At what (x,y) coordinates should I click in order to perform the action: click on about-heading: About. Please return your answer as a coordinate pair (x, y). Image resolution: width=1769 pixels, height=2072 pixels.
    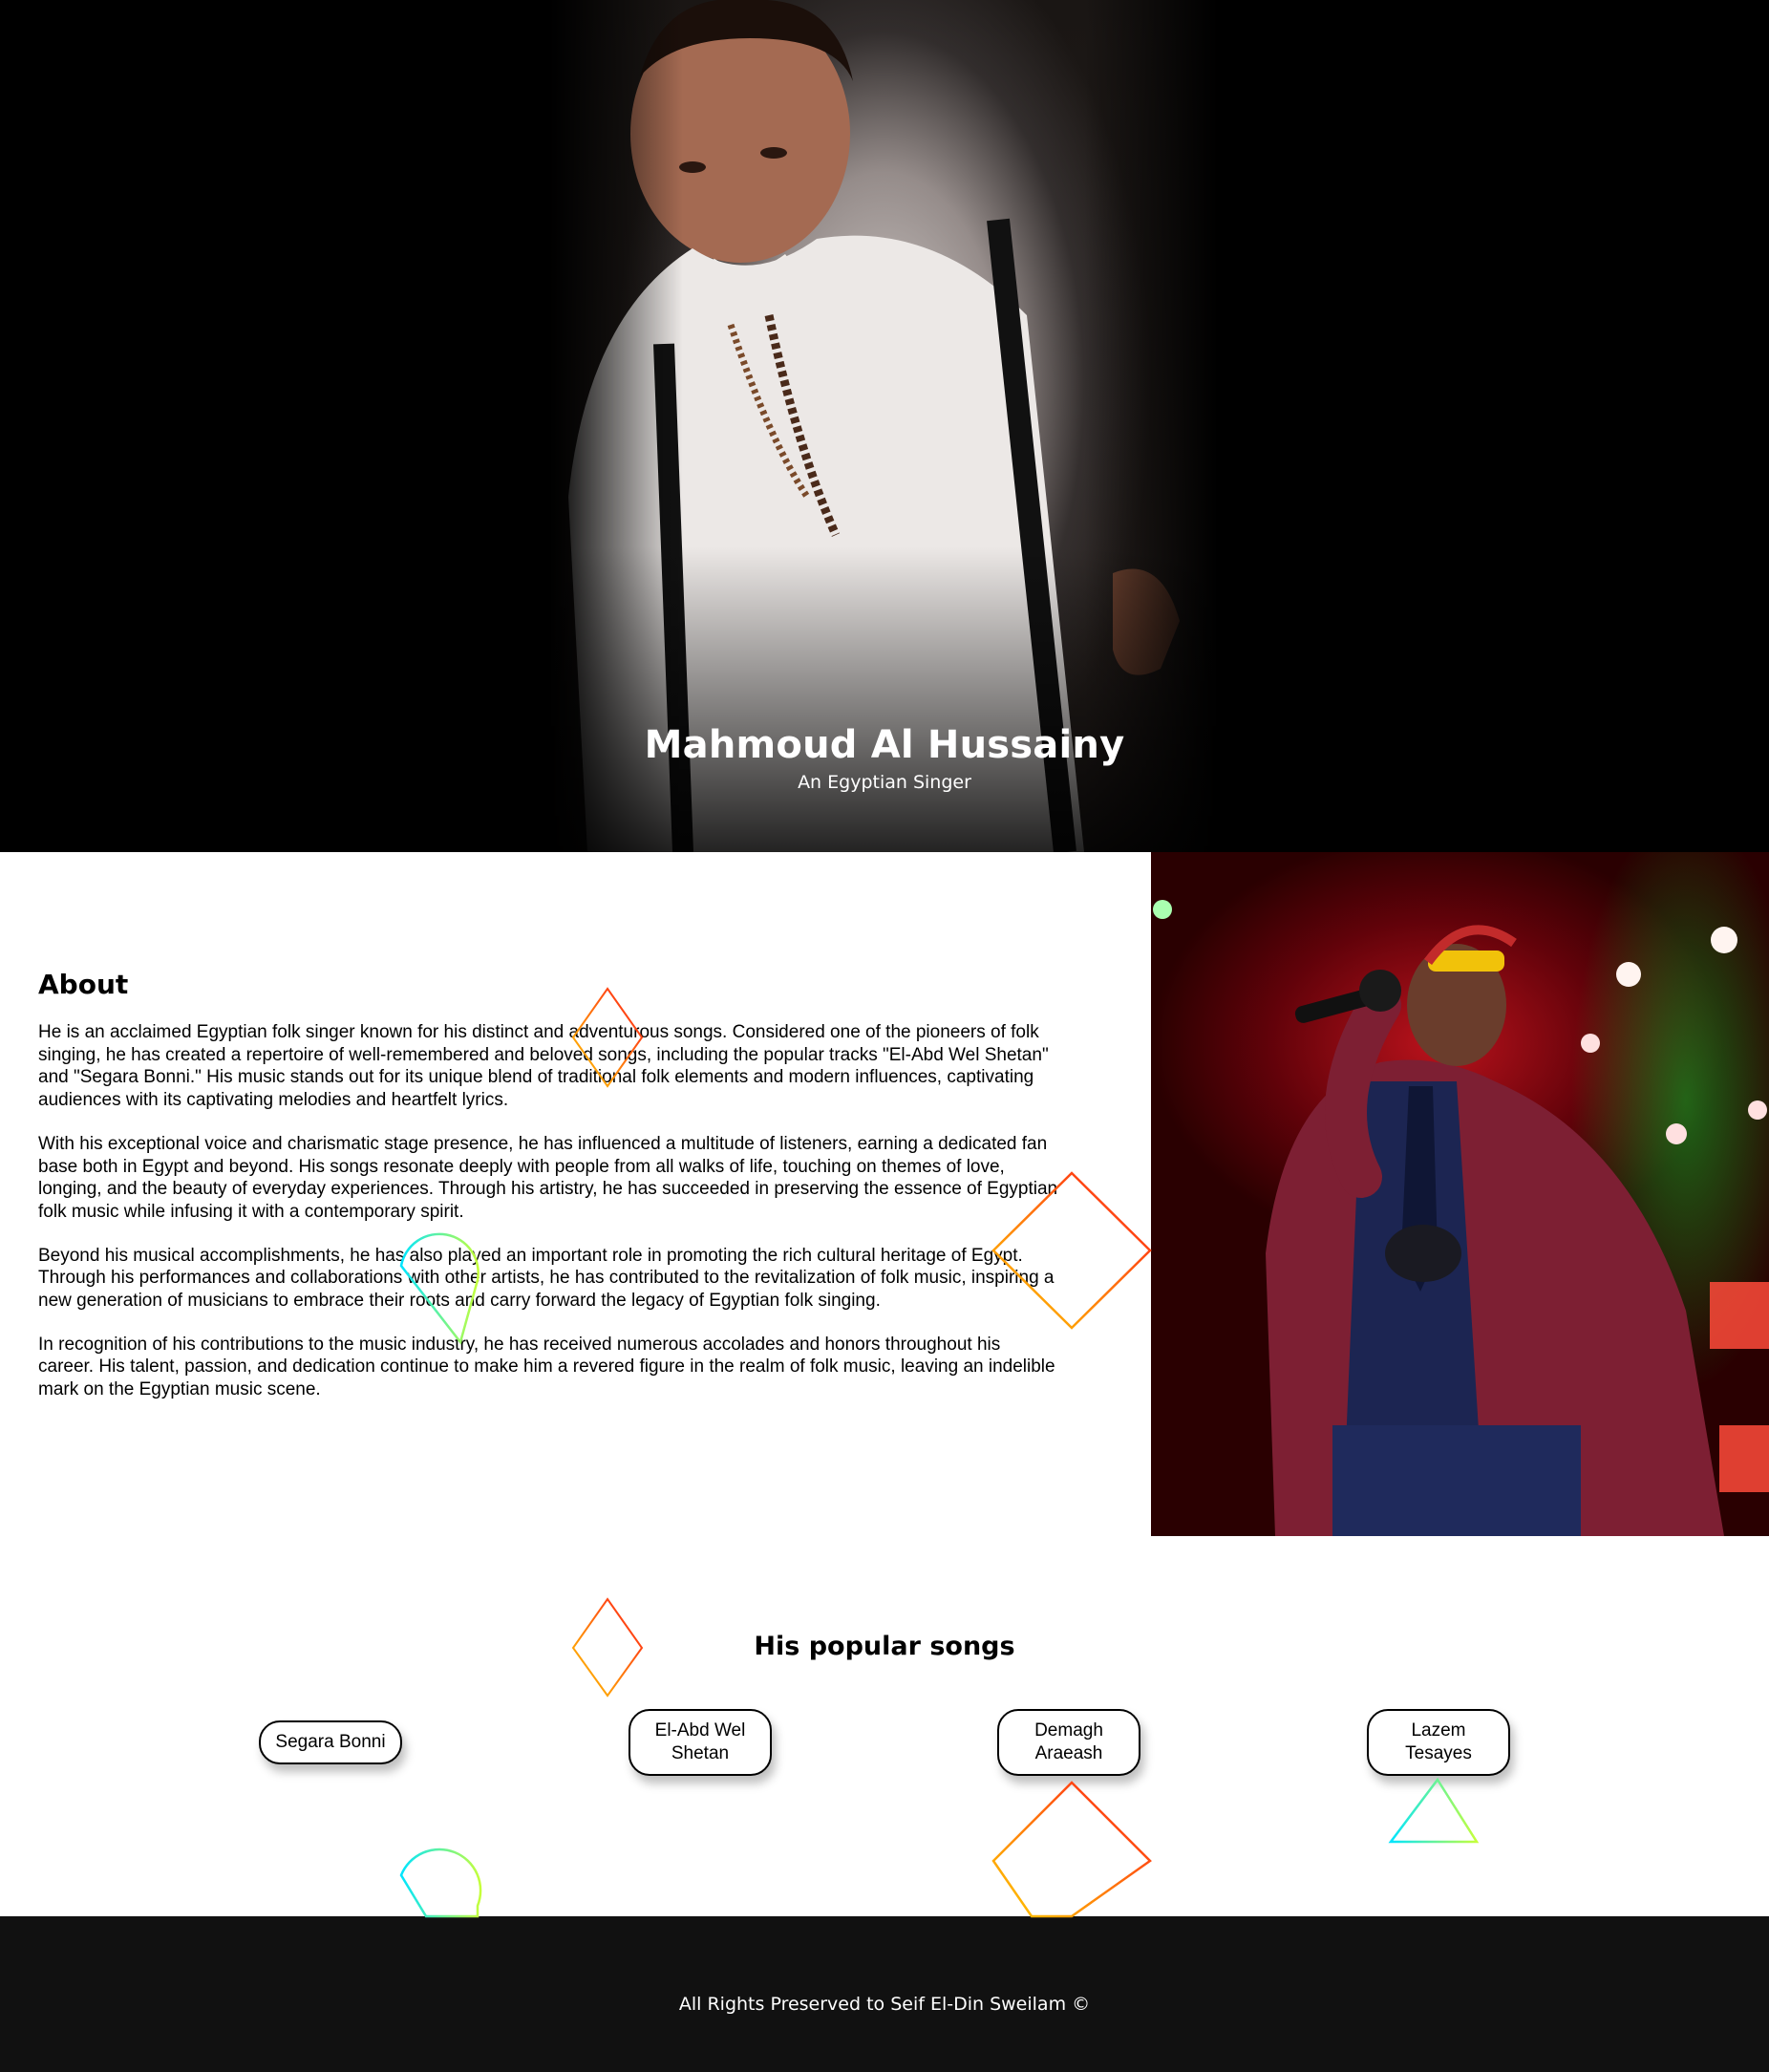
    Looking at the image, I should click on (83, 985).